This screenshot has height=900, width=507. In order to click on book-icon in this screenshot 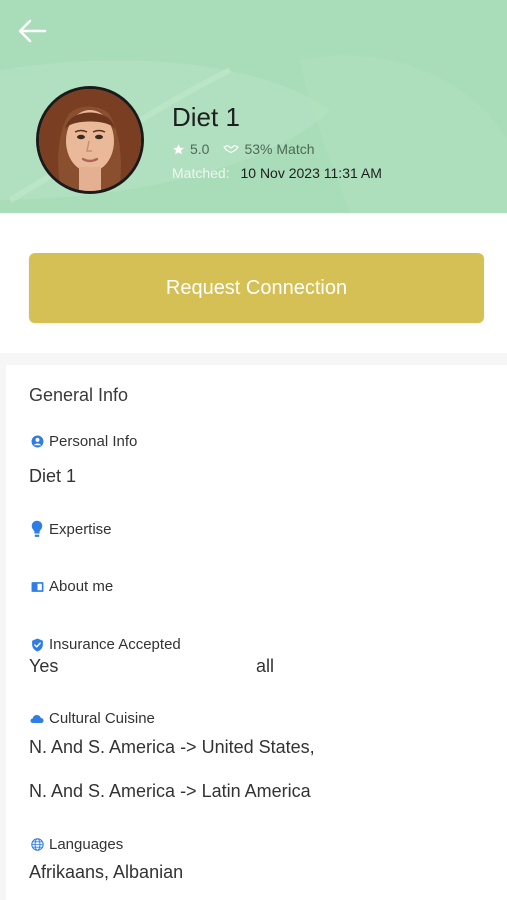, I will do `click(37, 587)`.